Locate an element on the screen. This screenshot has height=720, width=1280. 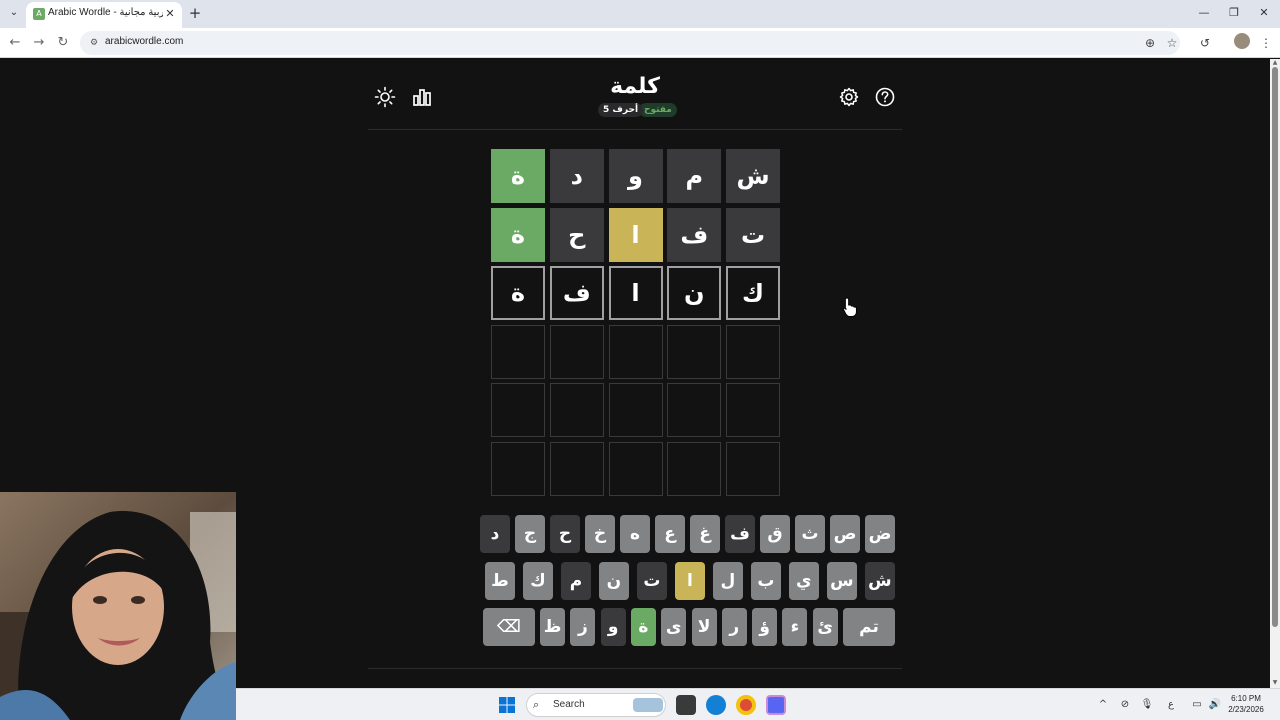
new-tab-button: + is located at coordinates (195, 13).